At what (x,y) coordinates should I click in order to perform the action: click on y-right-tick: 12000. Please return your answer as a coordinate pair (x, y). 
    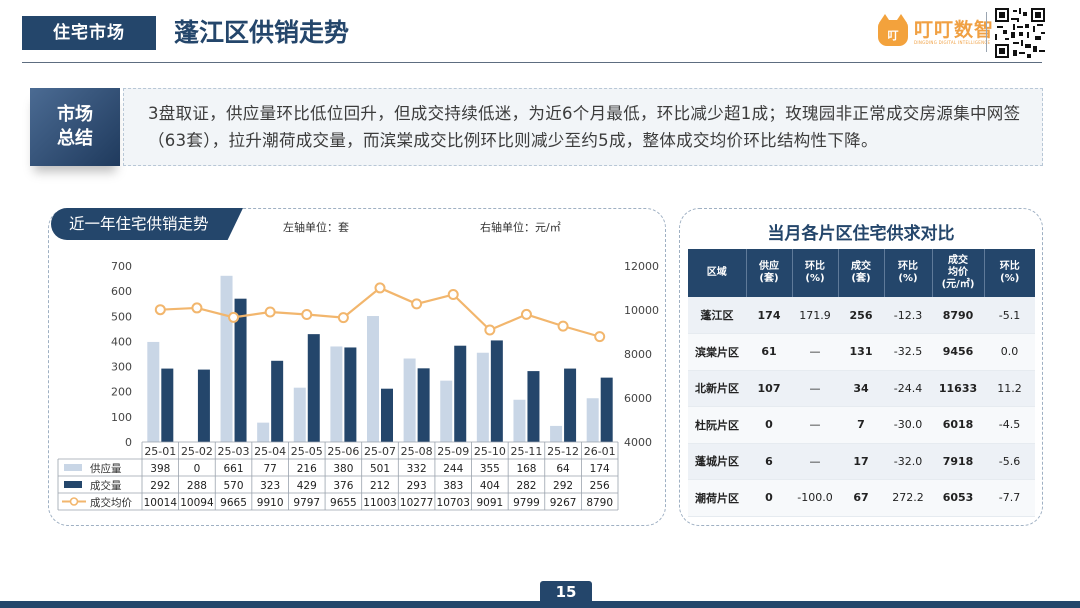
    Looking at the image, I should click on (641, 266).